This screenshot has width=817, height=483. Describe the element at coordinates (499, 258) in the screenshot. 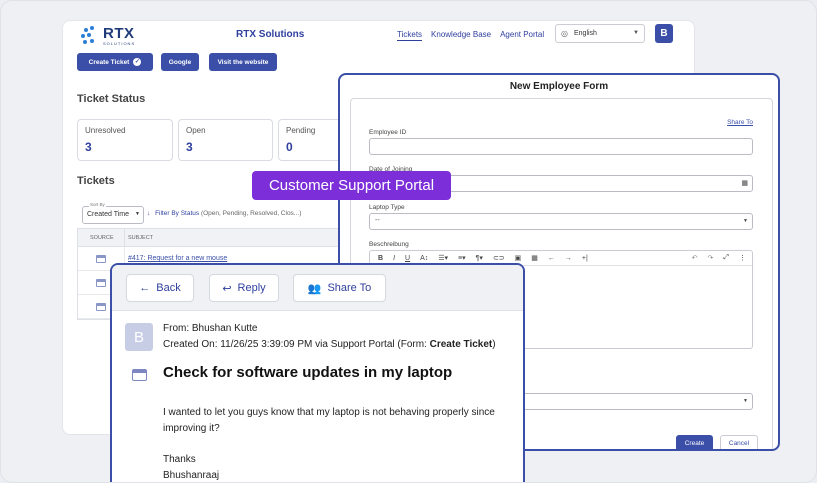

I see `link-icon: ⊂⊃` at that location.